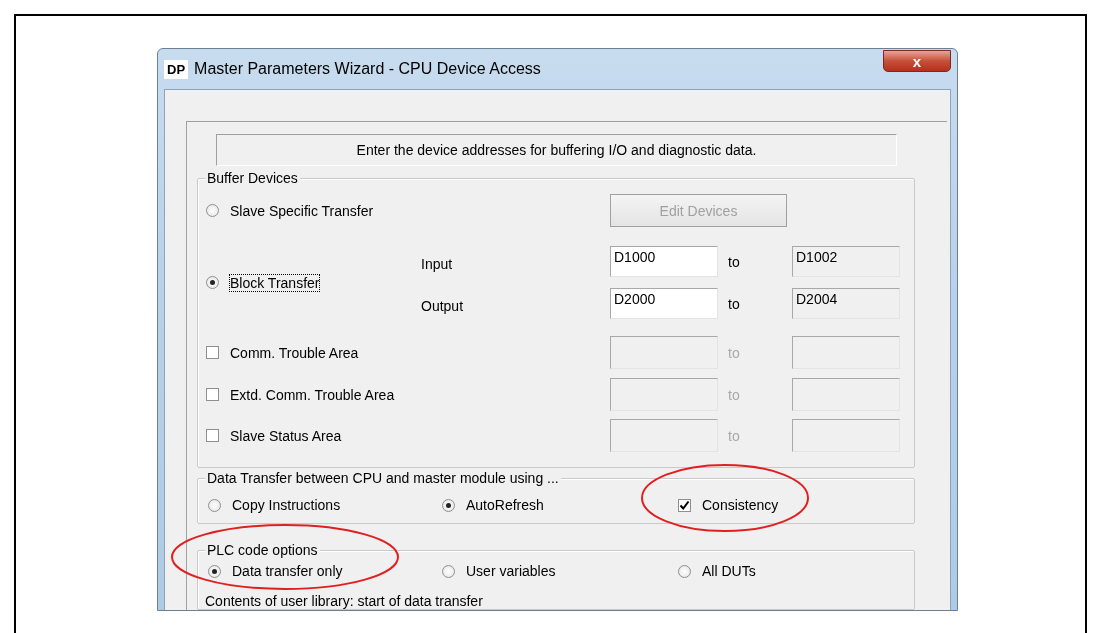 The height and width of the screenshot is (633, 1103). I want to click on input-field: D2000, so click(664, 303).